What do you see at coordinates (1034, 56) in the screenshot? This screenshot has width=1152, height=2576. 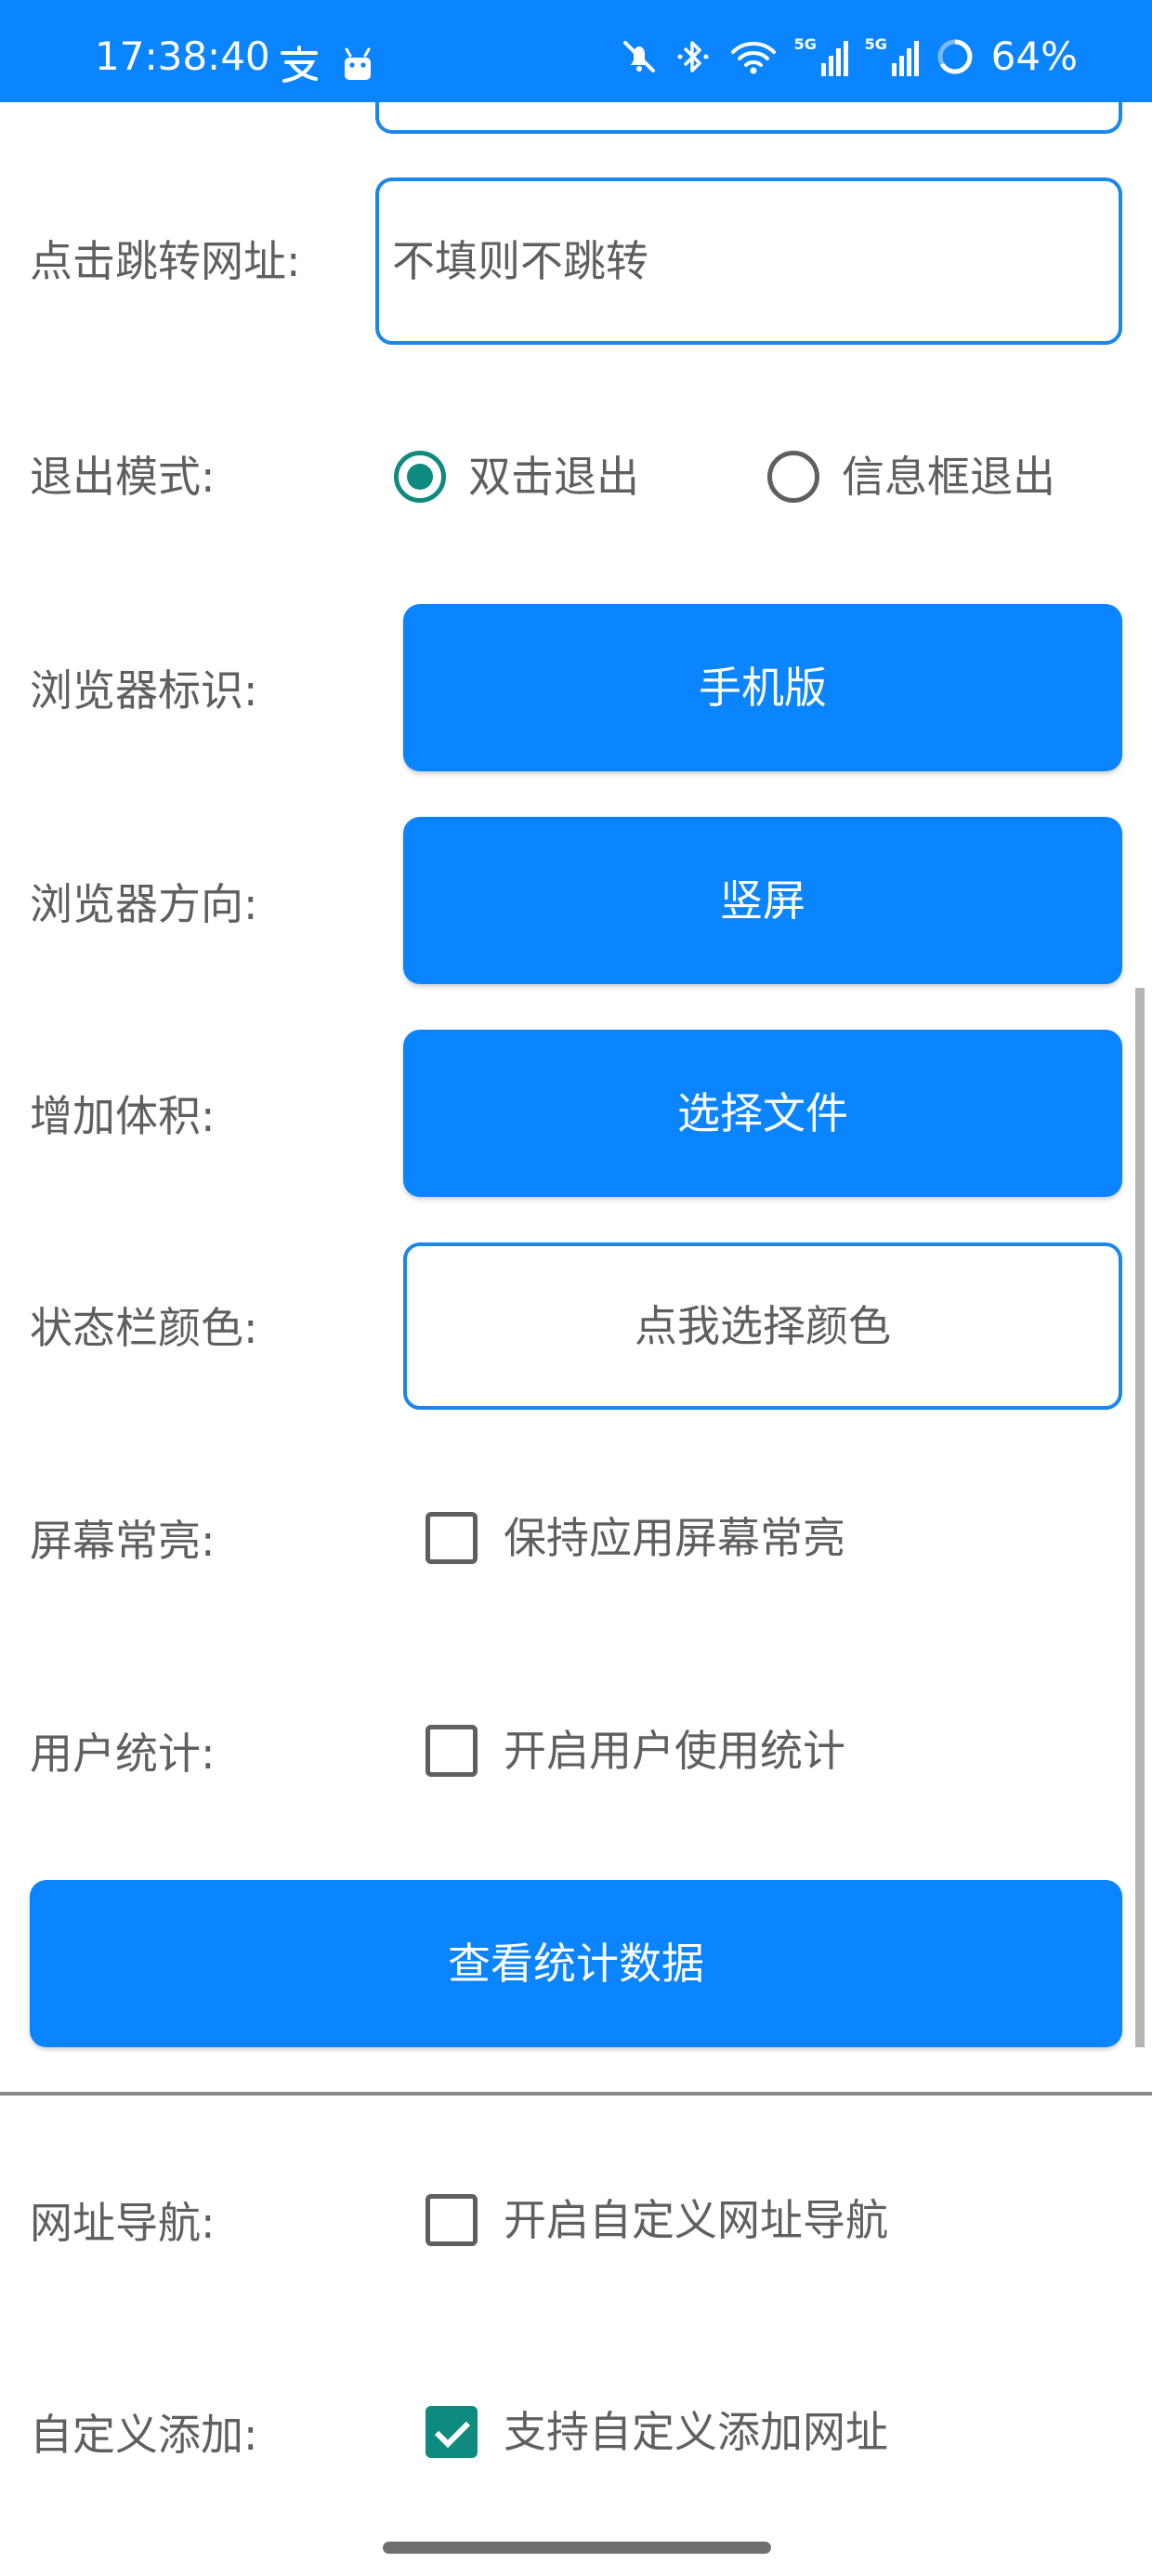 I see `battery-percent: 64%` at bounding box center [1034, 56].